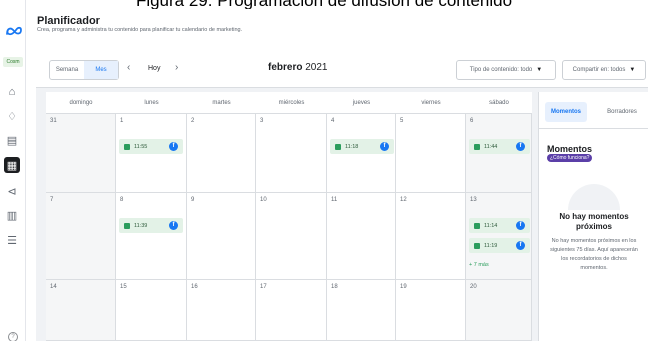  I want to click on content-type-label: Tipo de contenido: todo, so click(501, 70).